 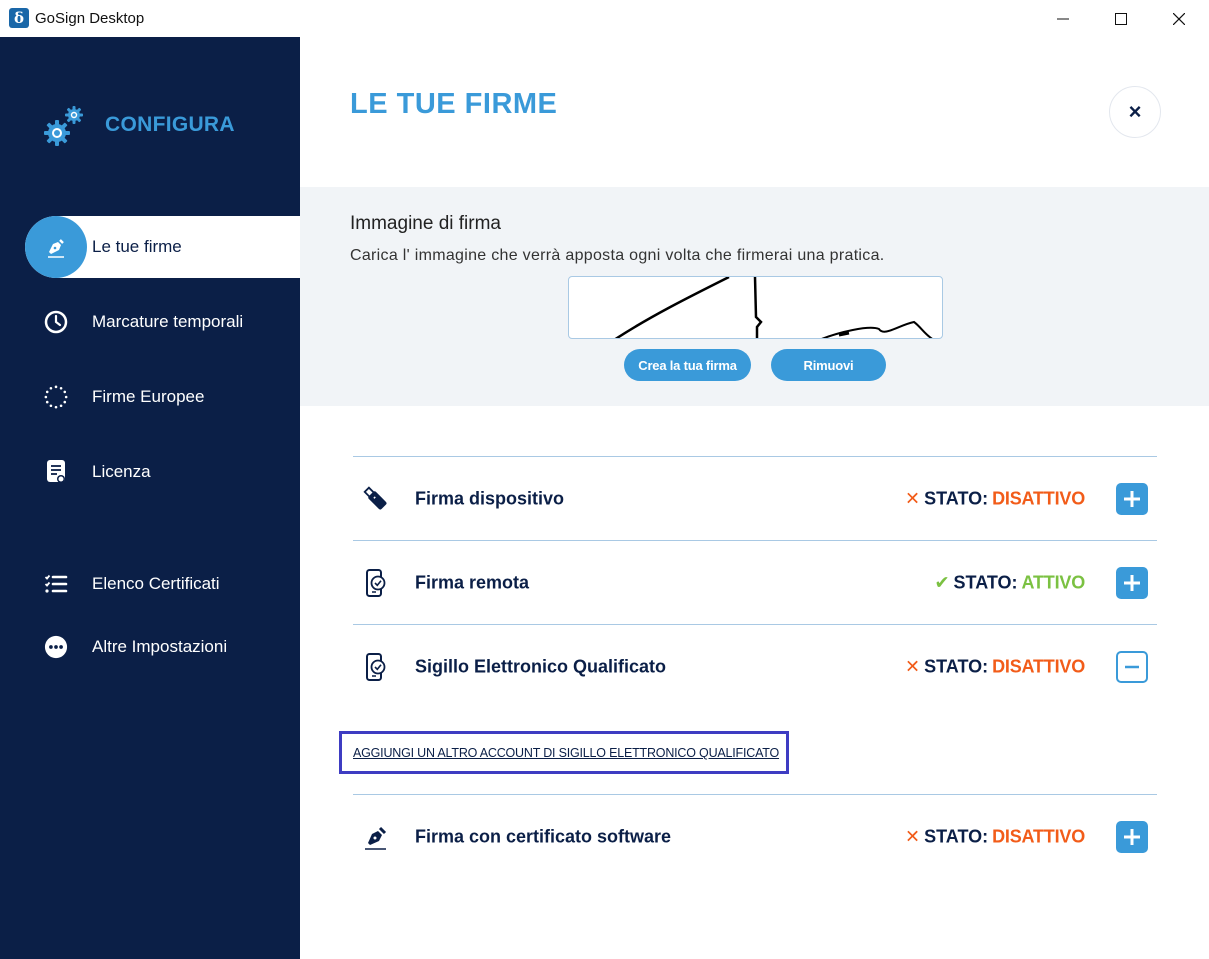 I want to click on remove-signature-button: Rimuovi, so click(x=828, y=365).